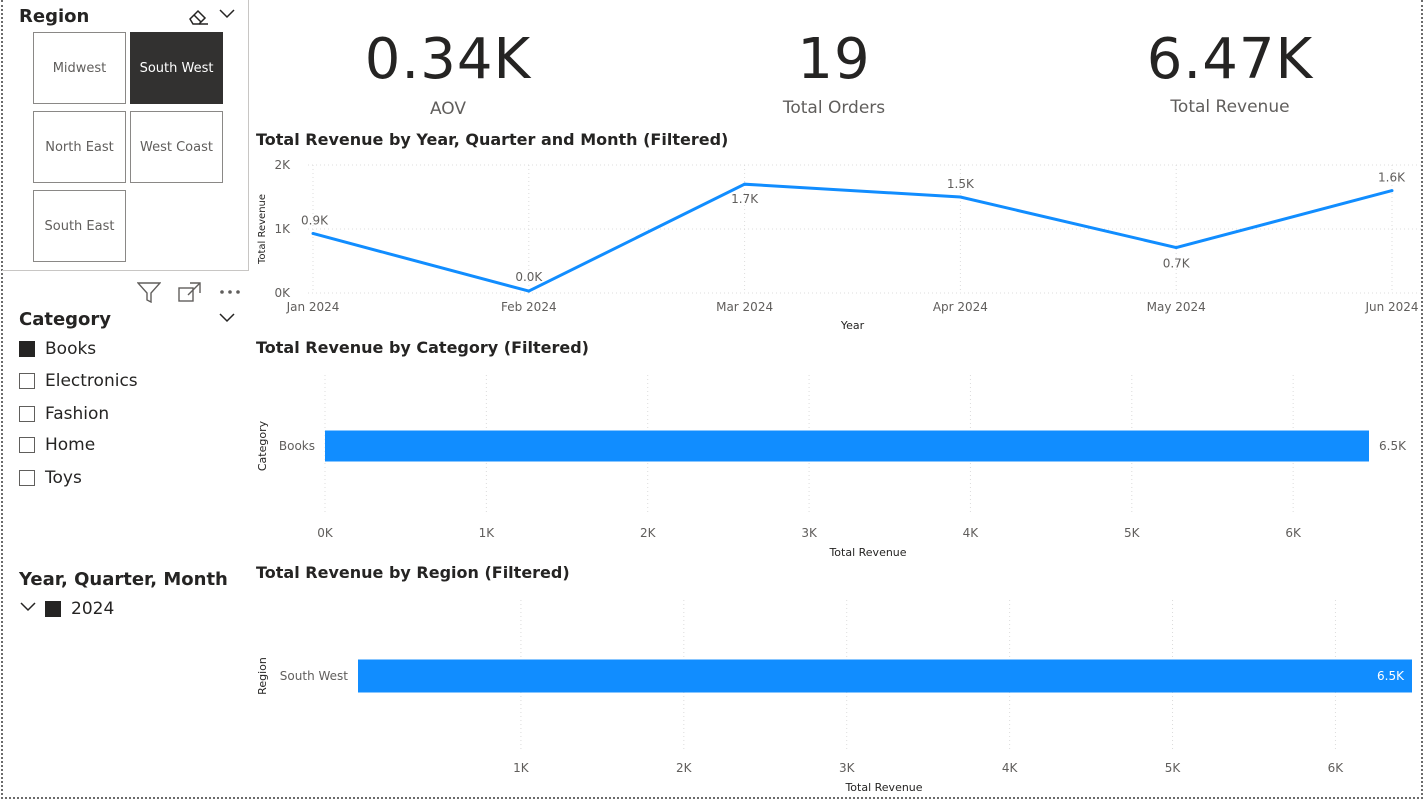 Image resolution: width=1427 pixels, height=803 pixels. I want to click on date-item-label: 2024, so click(93, 609).